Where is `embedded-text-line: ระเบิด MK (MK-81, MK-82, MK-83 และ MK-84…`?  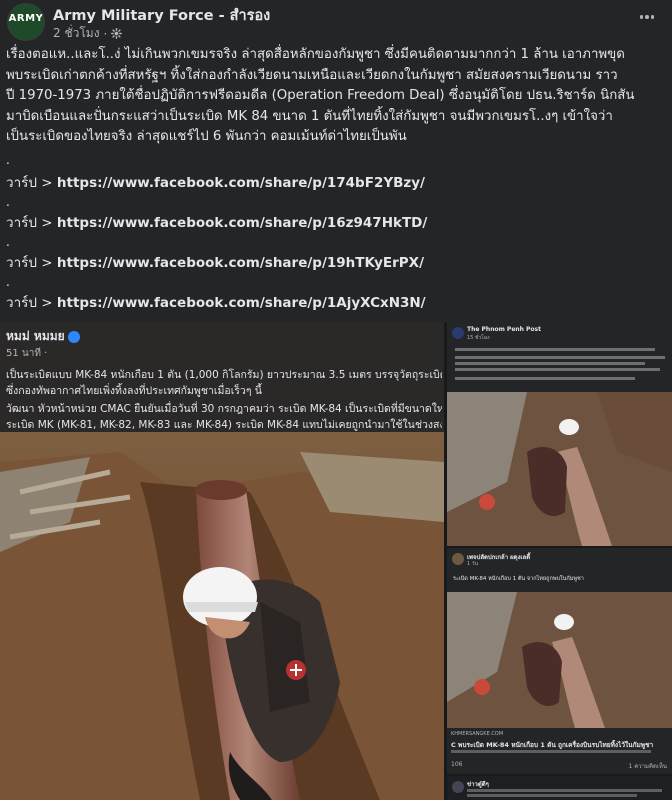 embedded-text-line: ระเบิด MK (MK-81, MK-82, MK-83 และ MK-84… is located at coordinates (224, 425).